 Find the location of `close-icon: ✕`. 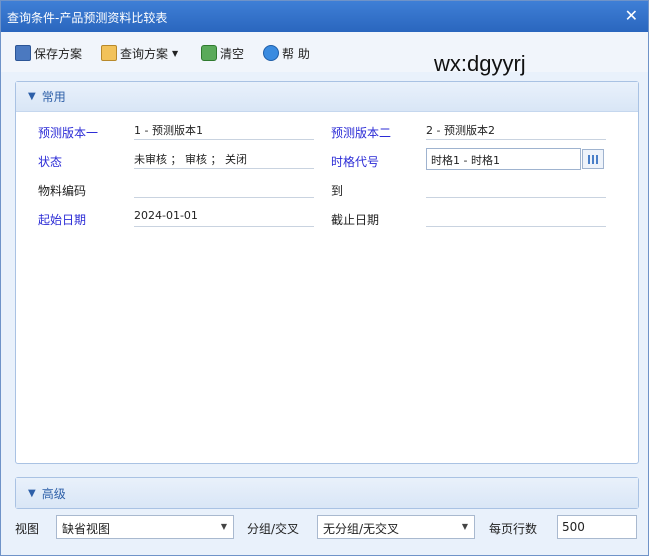

close-icon: ✕ is located at coordinates (631, 15).